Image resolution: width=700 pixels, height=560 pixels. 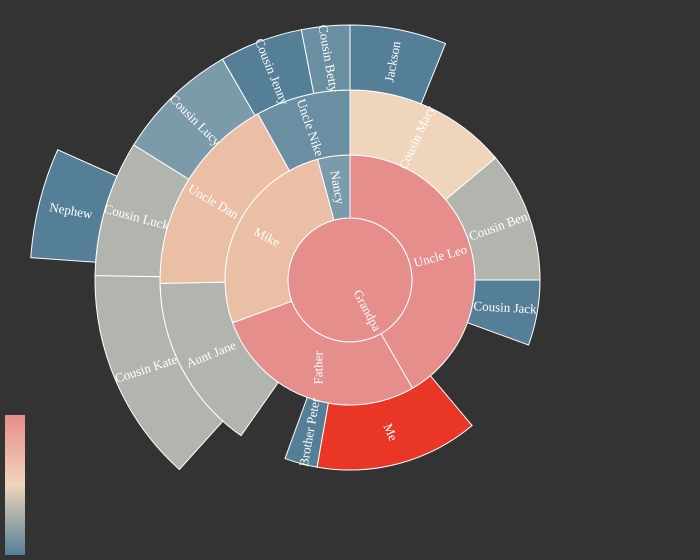 I want to click on segment-grandpa, so click(x=350, y=280).